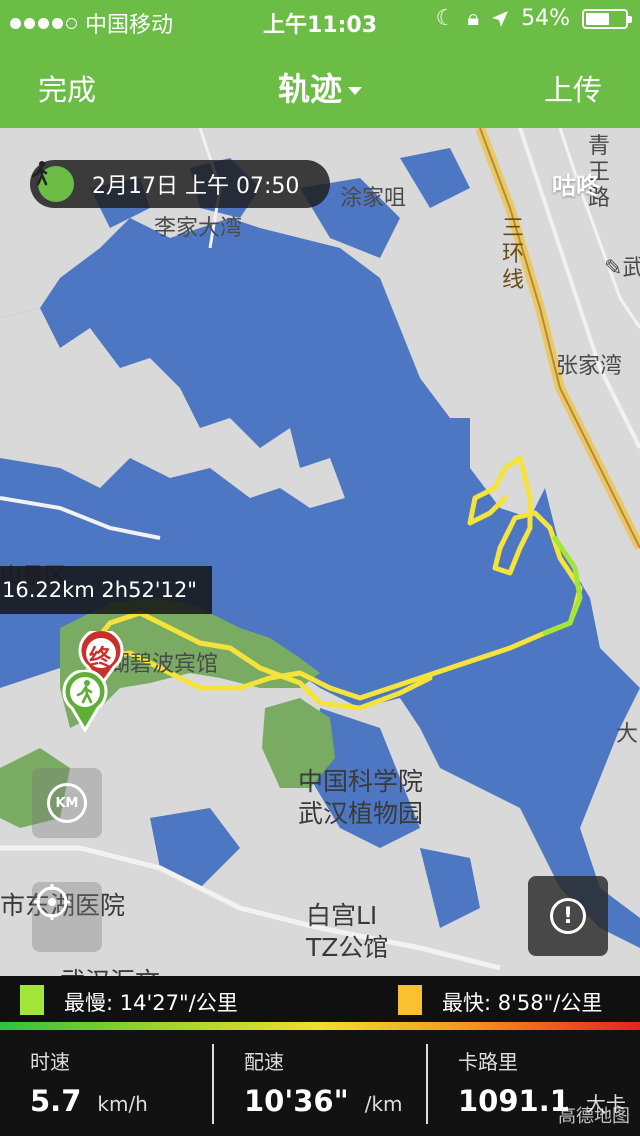 The width and height of the screenshot is (640, 1136). I want to click on map-label: 武汉汇文, so click(110, 969).